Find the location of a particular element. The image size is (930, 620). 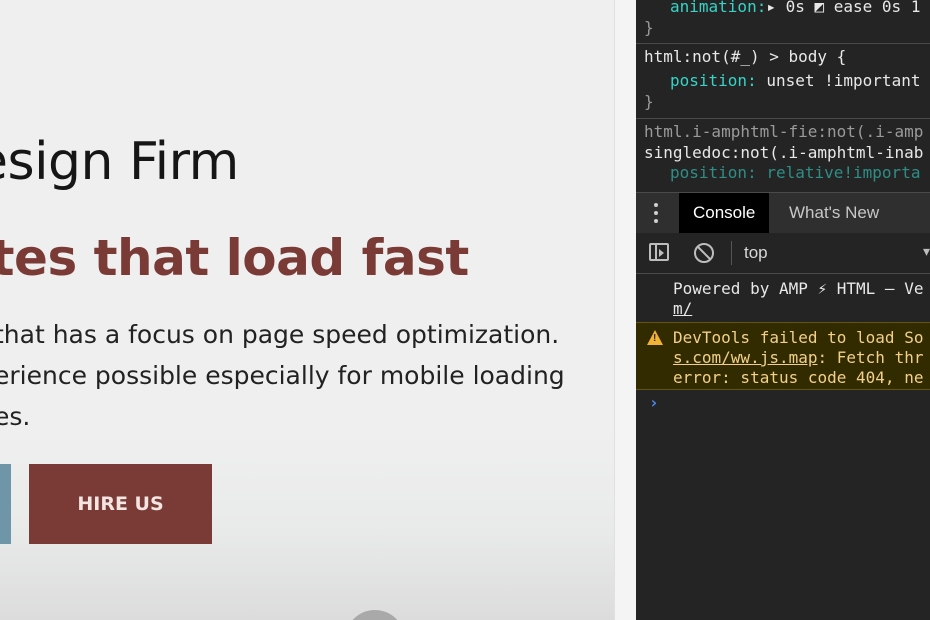

css-property-partial: position: relative!importa is located at coordinates (795, 172).